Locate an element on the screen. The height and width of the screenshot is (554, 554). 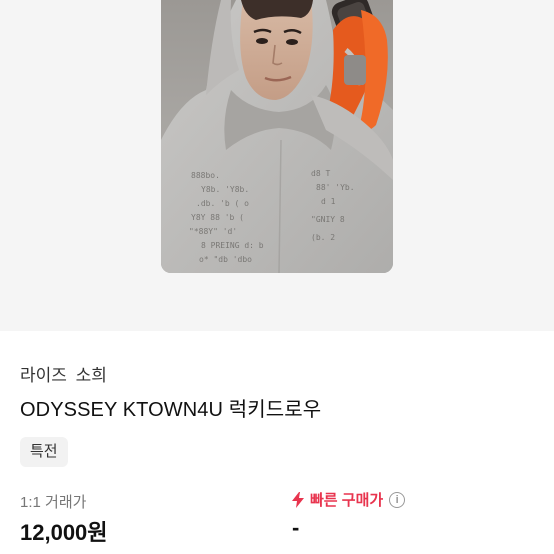
info-icon: i is located at coordinates (397, 499).